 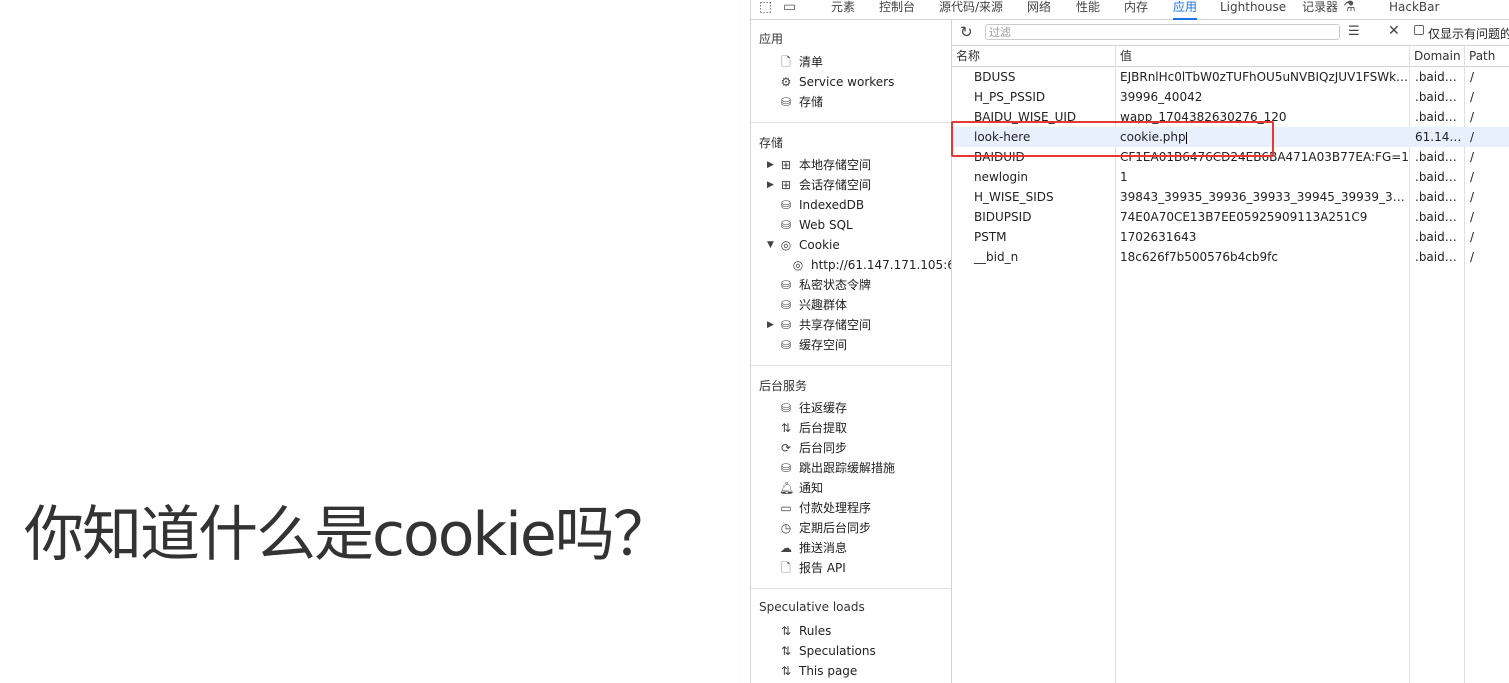 I want to click on sidebar-item-background-fetch: ⇅ 后台提取, so click(x=813, y=428).